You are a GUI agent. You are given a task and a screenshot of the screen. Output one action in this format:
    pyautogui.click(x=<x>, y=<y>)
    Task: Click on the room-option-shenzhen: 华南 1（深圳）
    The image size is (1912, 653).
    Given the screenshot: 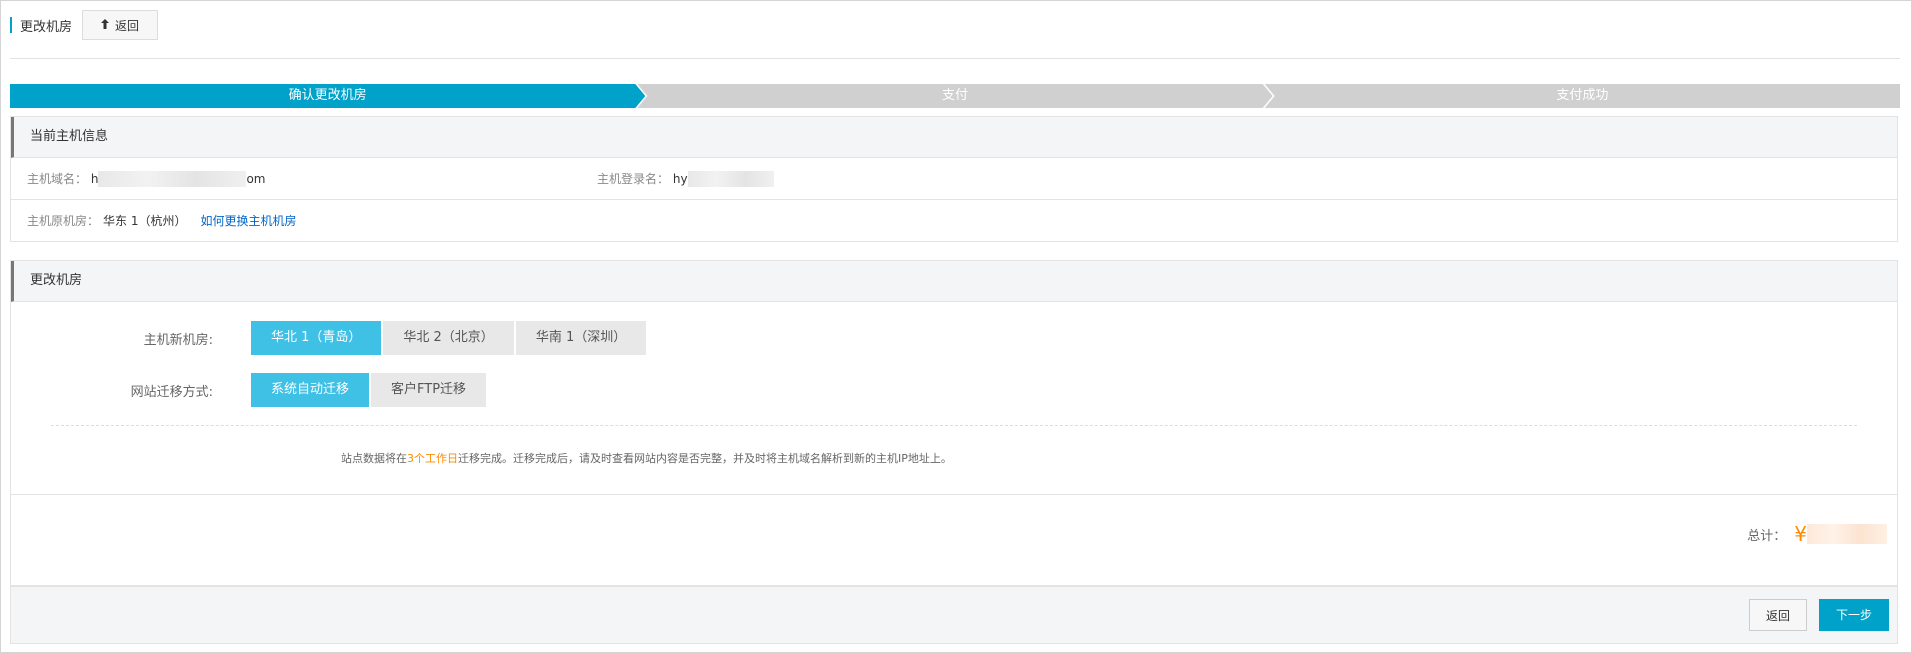 What is the action you would take?
    pyautogui.click(x=581, y=338)
    